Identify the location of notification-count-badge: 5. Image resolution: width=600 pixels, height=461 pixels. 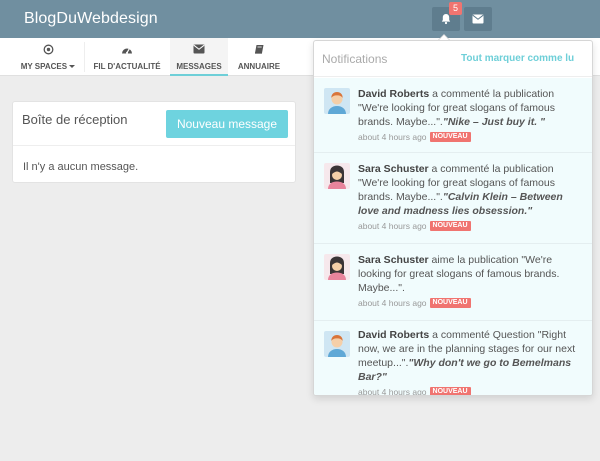
(455, 8).